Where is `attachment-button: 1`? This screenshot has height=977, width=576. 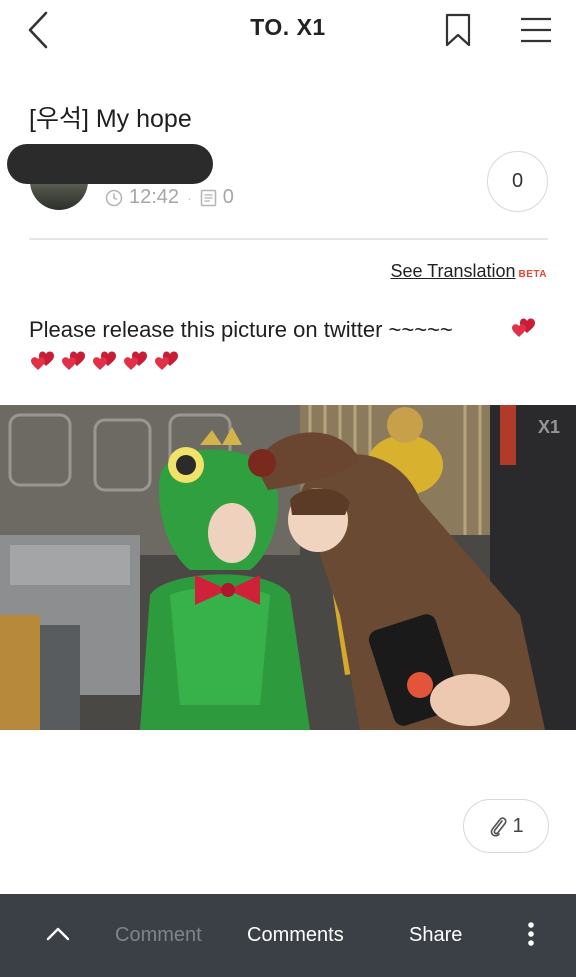
attachment-button: 1 is located at coordinates (506, 826).